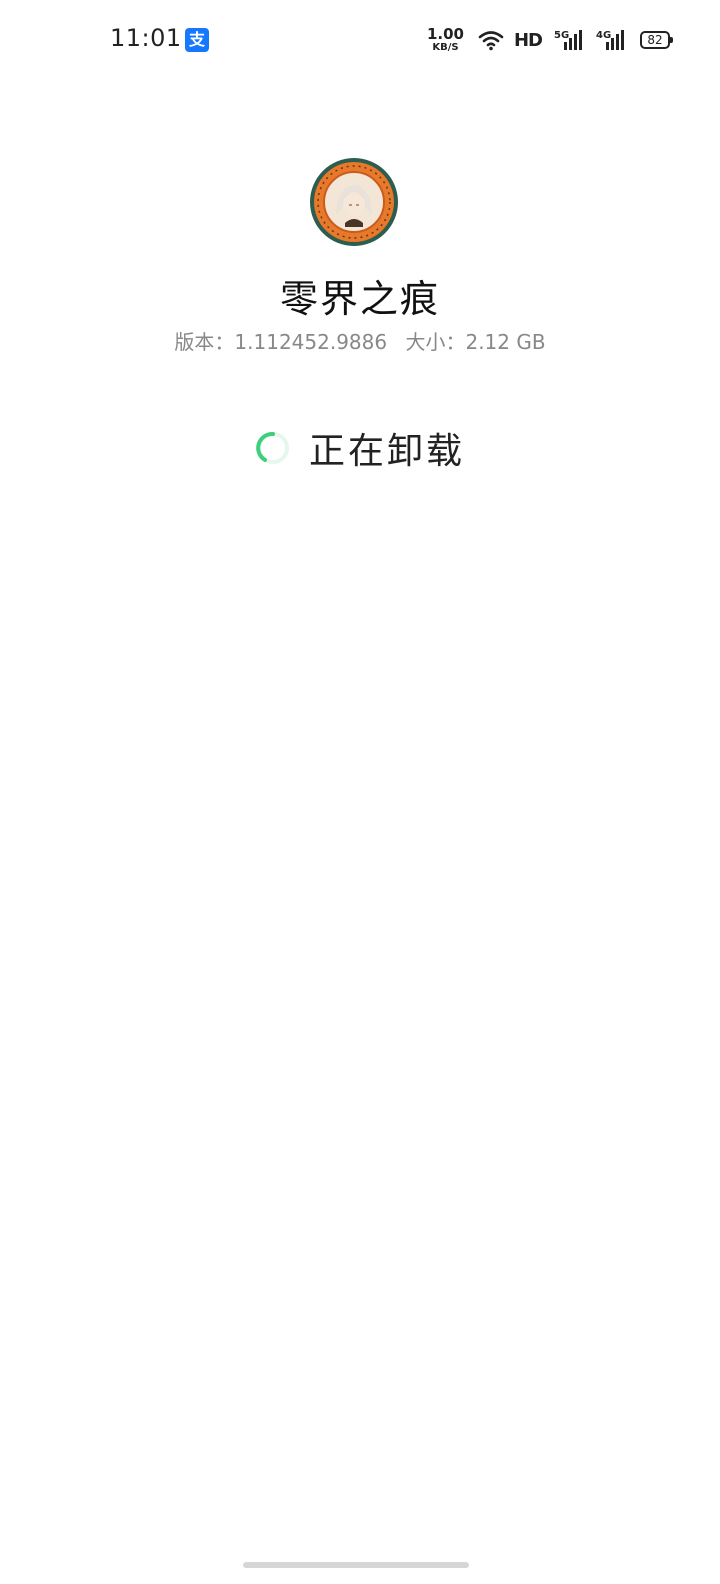 The height and width of the screenshot is (1584, 720). I want to click on signal-4g-label: 4G, so click(603, 35).